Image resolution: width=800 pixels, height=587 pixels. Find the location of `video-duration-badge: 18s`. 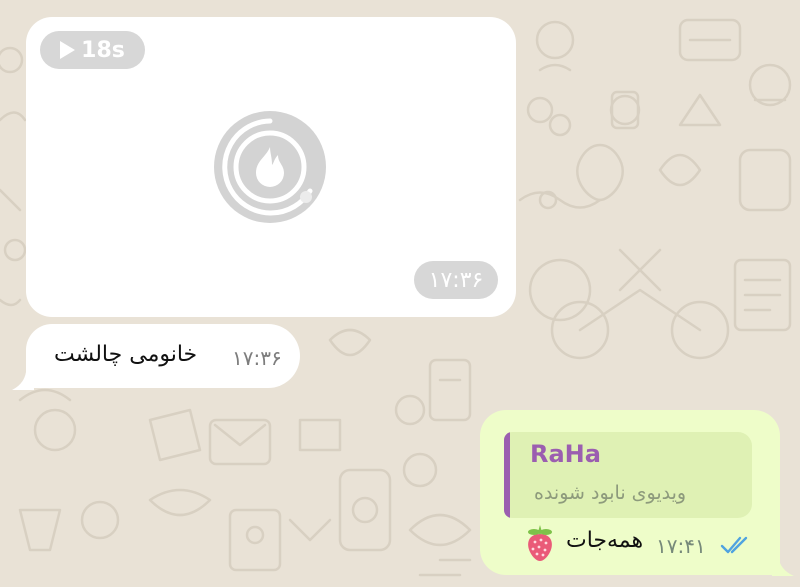

video-duration-badge: 18s is located at coordinates (92, 50).